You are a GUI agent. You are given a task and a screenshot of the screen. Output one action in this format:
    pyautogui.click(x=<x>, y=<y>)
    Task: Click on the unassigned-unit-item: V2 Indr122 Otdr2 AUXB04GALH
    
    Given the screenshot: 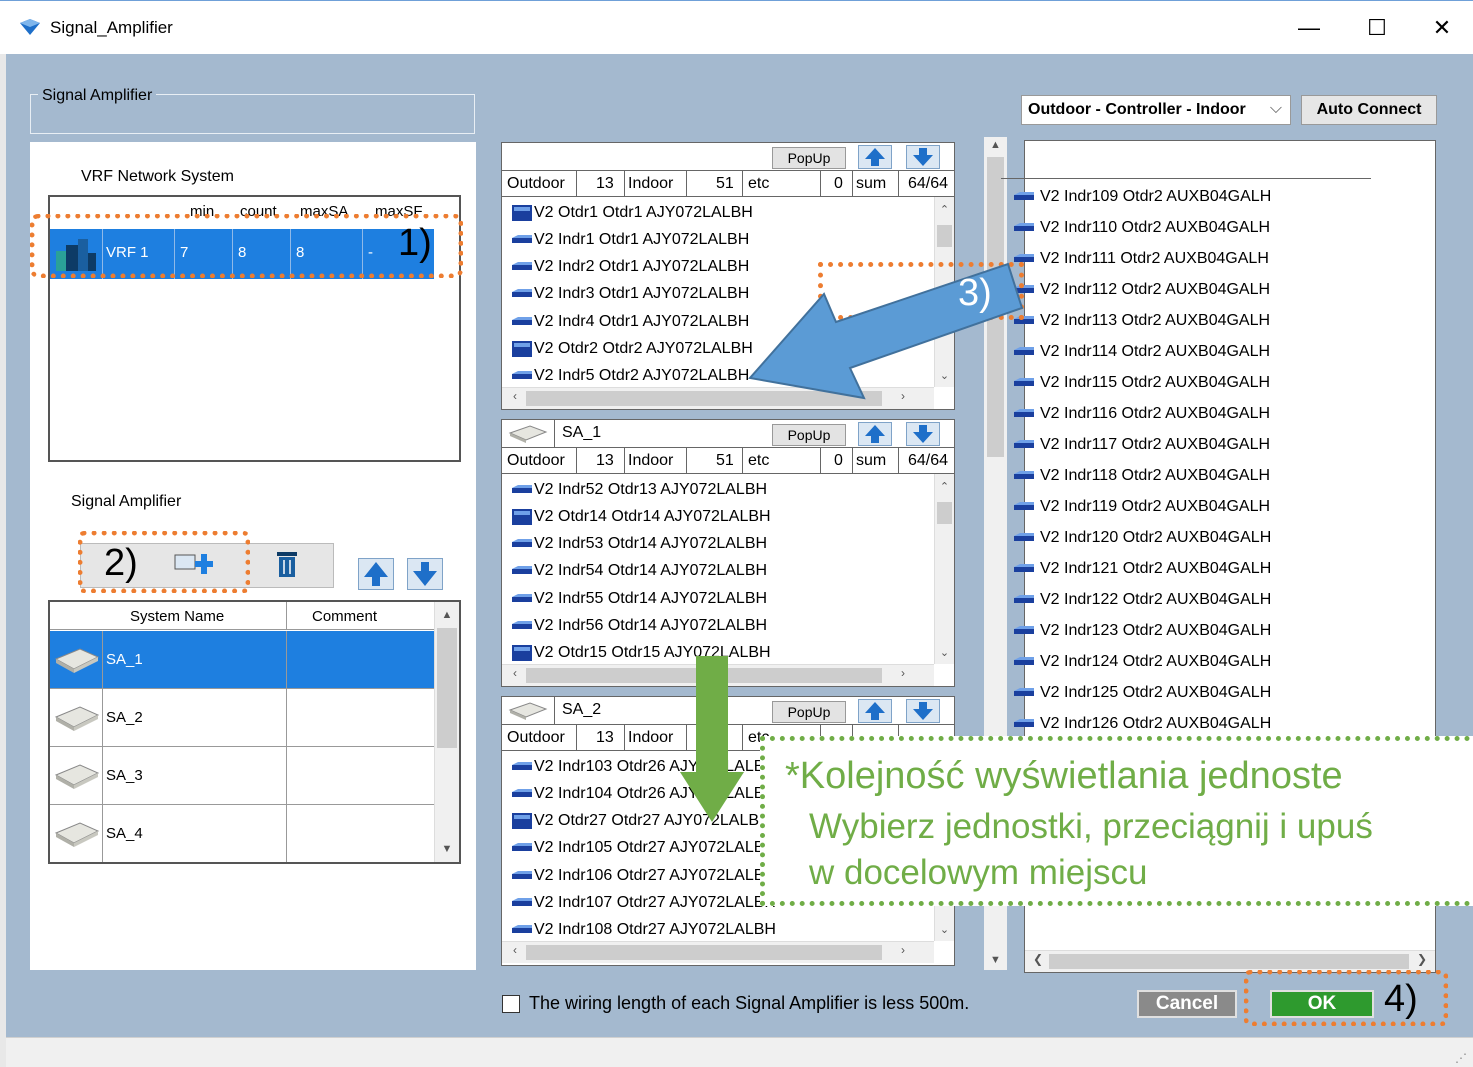 What is the action you would take?
    pyautogui.click(x=1140, y=599)
    